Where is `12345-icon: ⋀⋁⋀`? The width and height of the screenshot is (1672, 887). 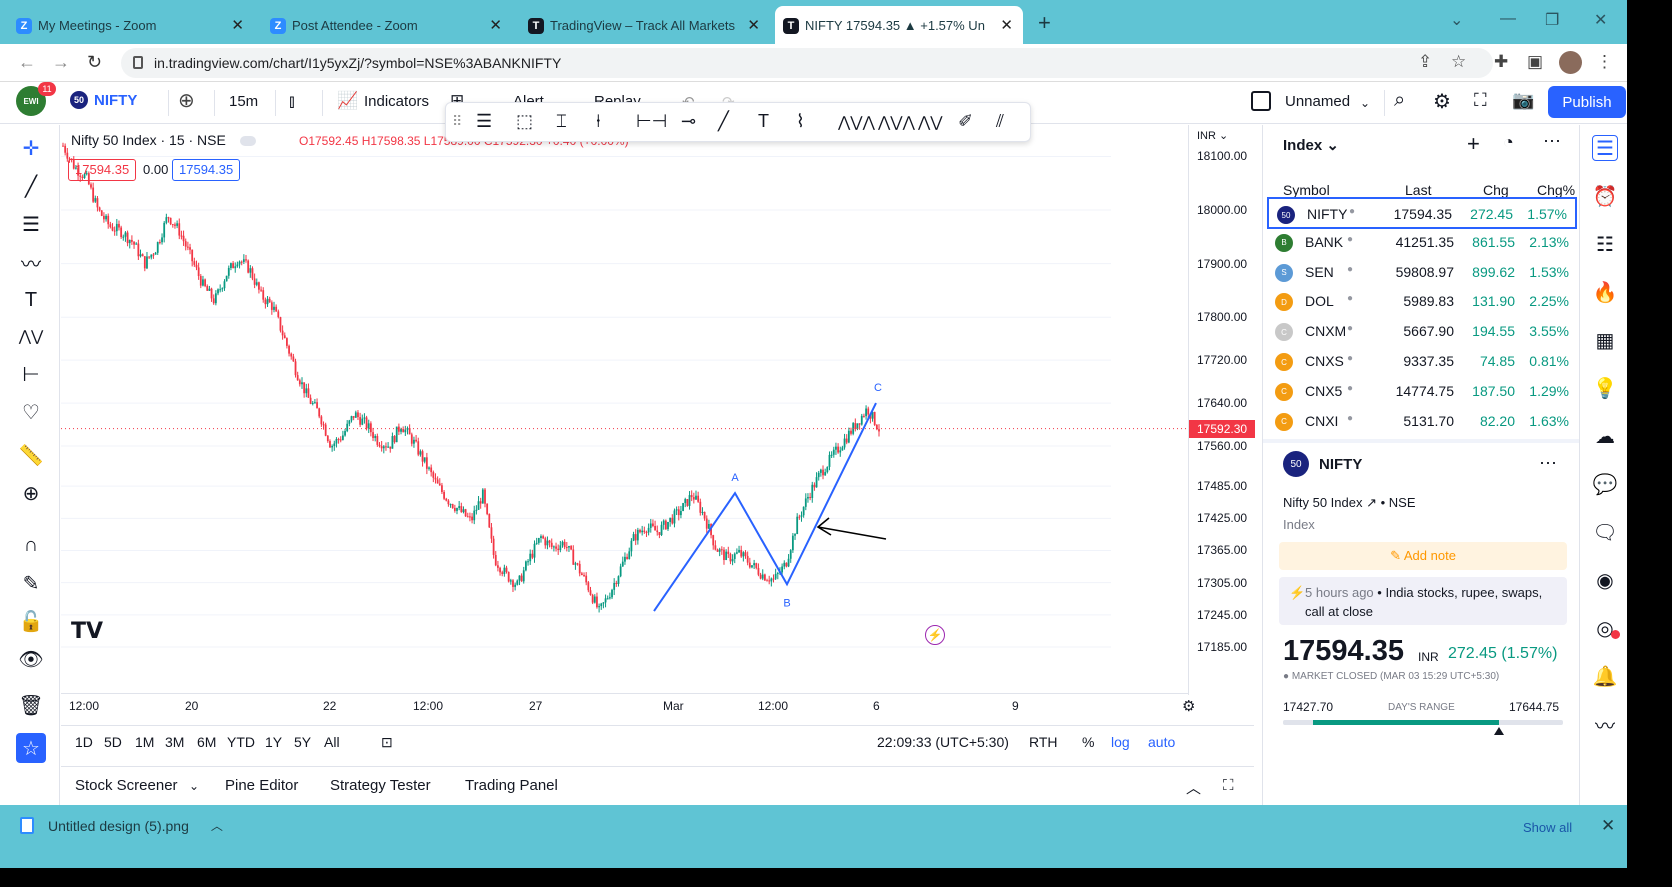 12345-icon: ⋀⋁⋀ is located at coordinates (896, 122).